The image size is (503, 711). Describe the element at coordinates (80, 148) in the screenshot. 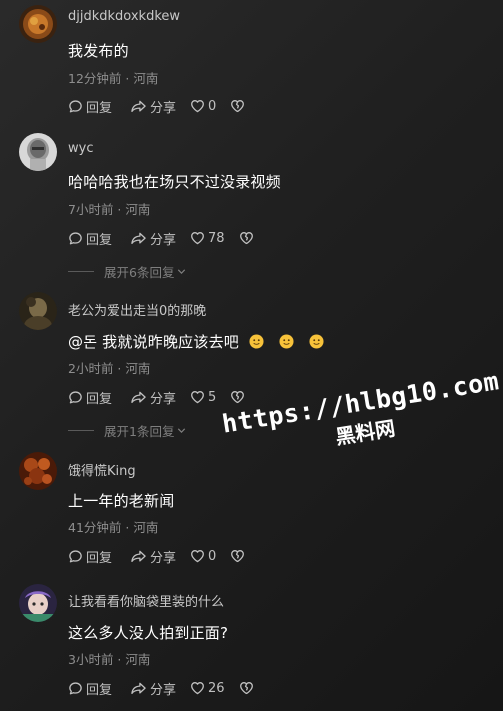

I see `username: wyc` at that location.